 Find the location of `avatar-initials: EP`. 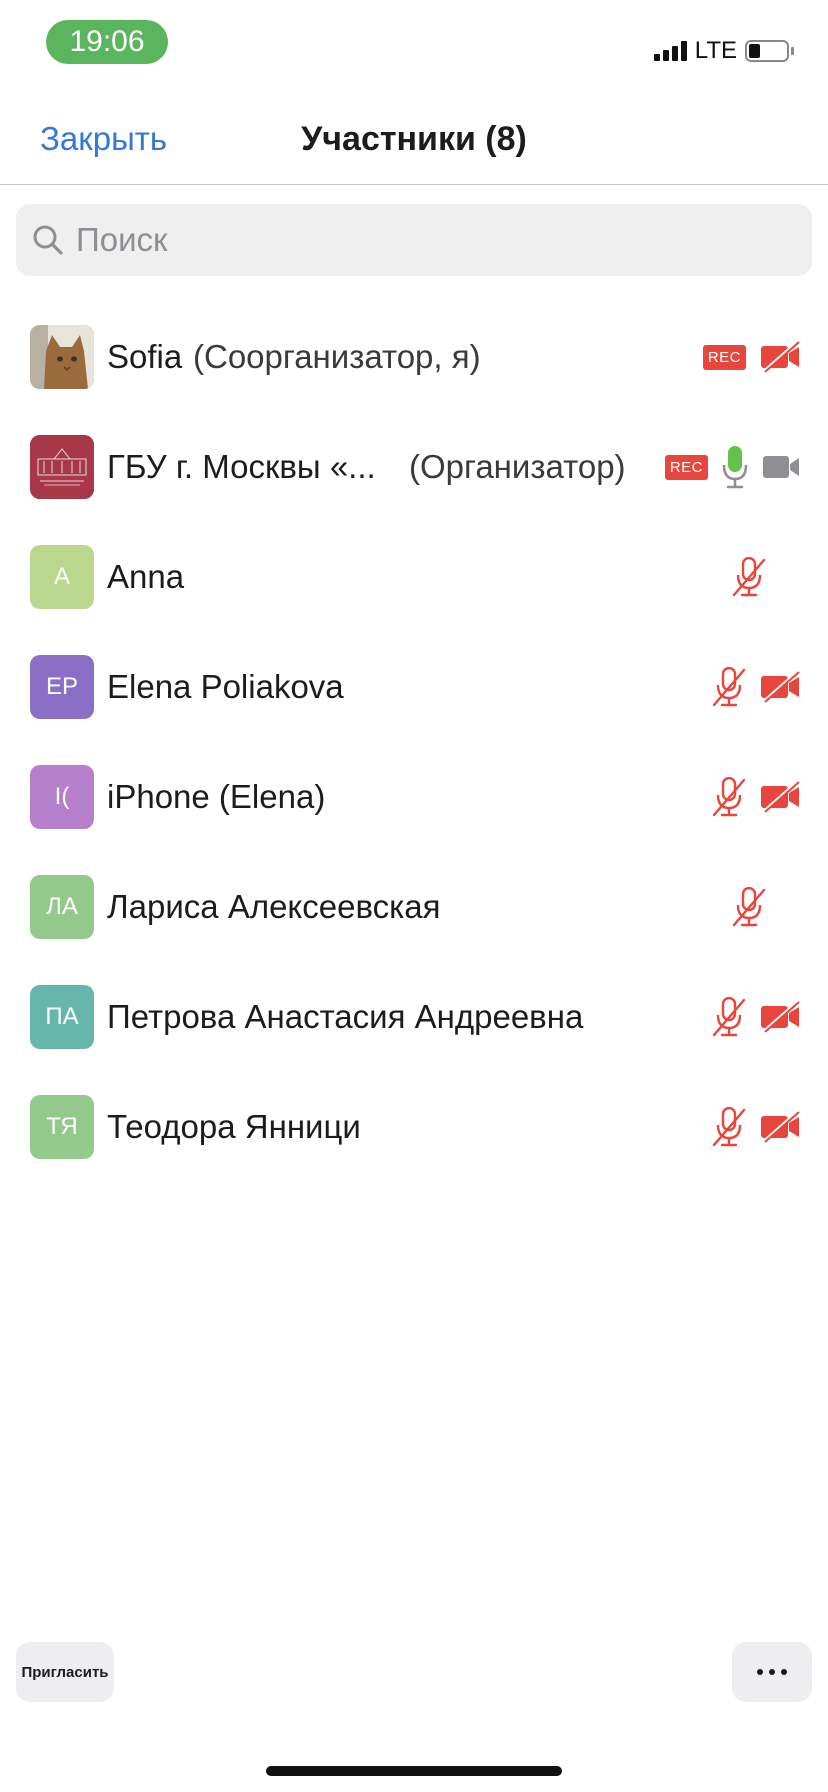

avatar-initials: EP is located at coordinates (61, 686).